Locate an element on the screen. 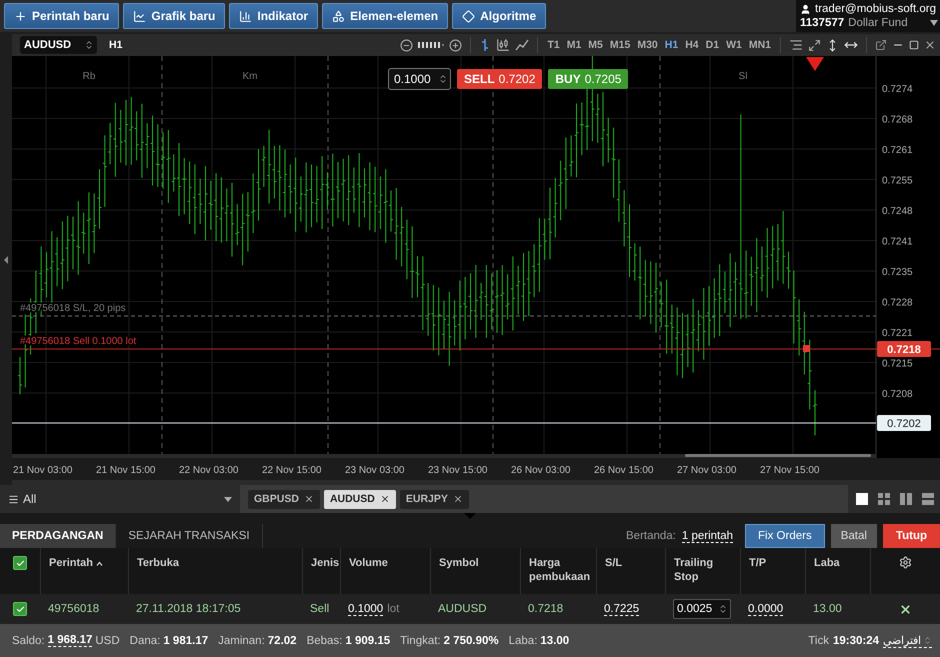 The image size is (940, 657). diamond-icon is located at coordinates (469, 16).